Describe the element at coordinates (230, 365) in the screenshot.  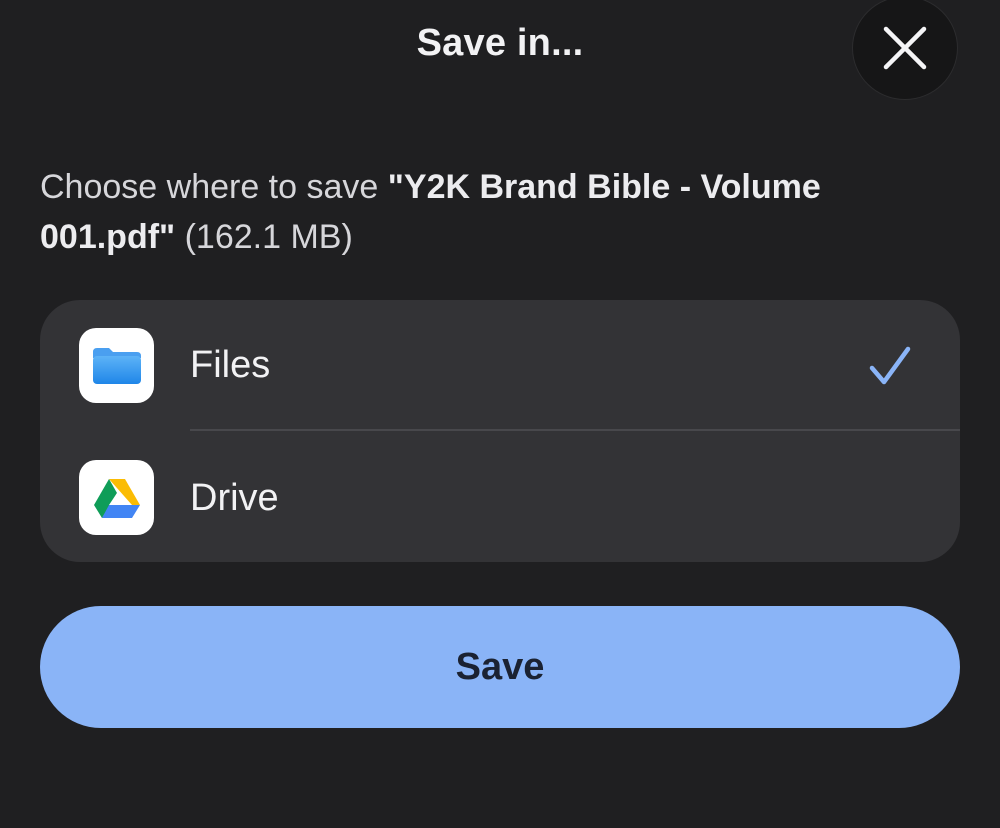
I see `option-files-label: Files` at that location.